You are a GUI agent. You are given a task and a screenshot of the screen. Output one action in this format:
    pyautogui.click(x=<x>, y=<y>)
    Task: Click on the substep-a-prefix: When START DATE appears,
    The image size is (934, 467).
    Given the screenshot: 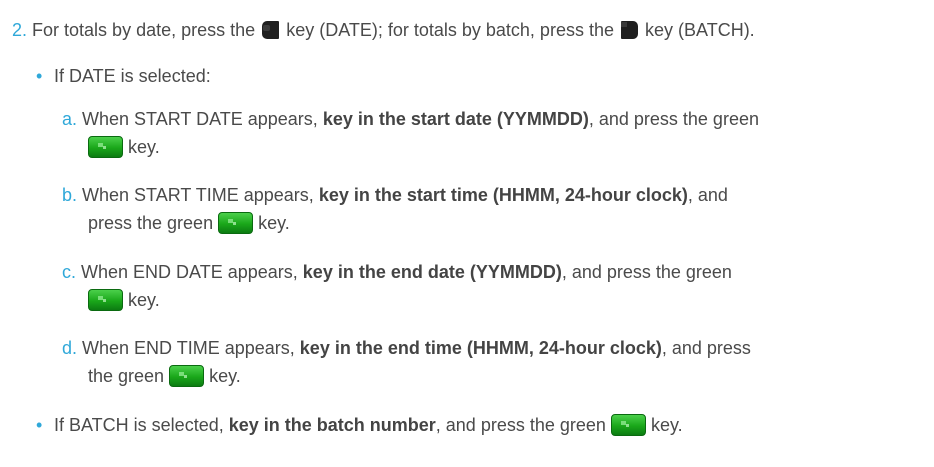 What is the action you would take?
    pyautogui.click(x=200, y=119)
    